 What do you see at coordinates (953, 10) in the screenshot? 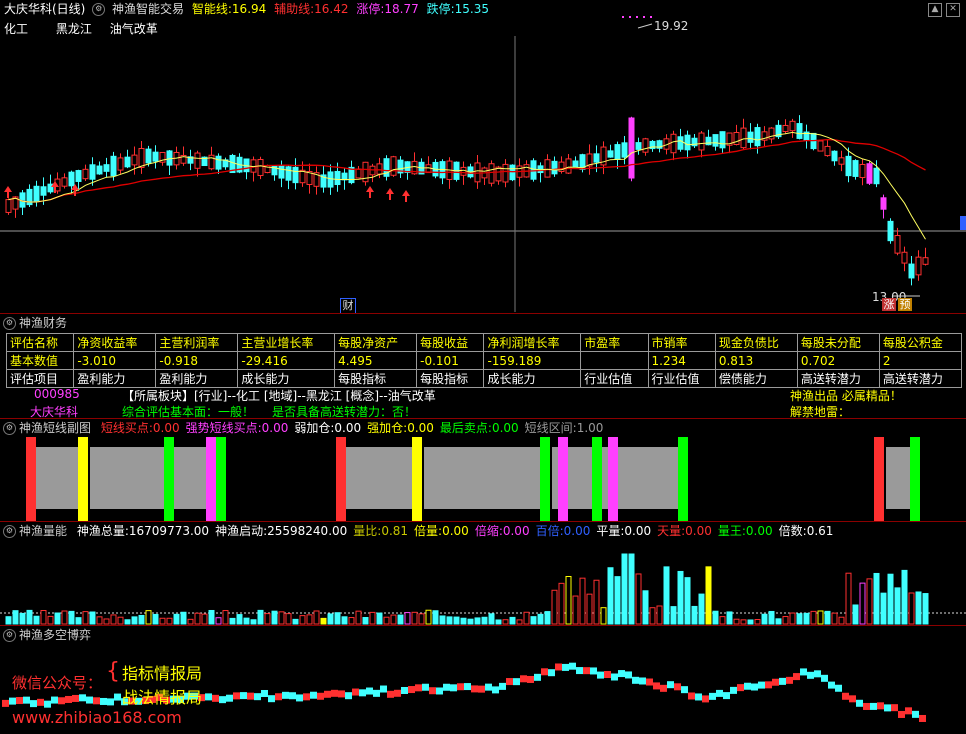
I see `close-icon: ✕` at bounding box center [953, 10].